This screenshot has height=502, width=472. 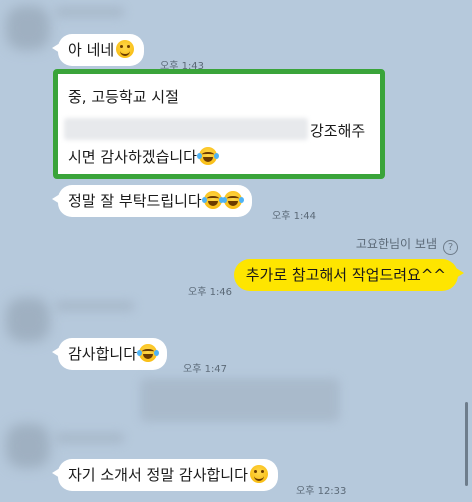 What do you see at coordinates (135, 201) in the screenshot?
I see `message-text: 정말 잘 부탁드립니다` at bounding box center [135, 201].